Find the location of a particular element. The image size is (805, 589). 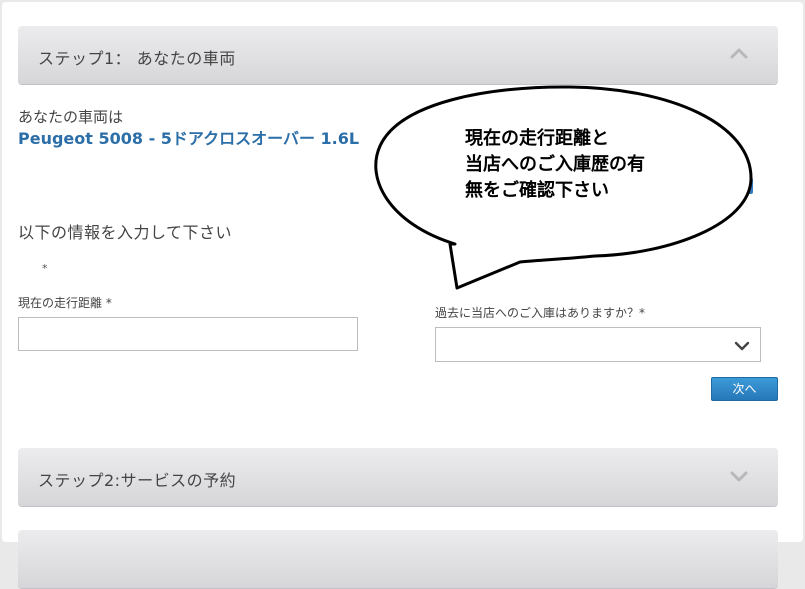

step3-header is located at coordinates (398, 559).